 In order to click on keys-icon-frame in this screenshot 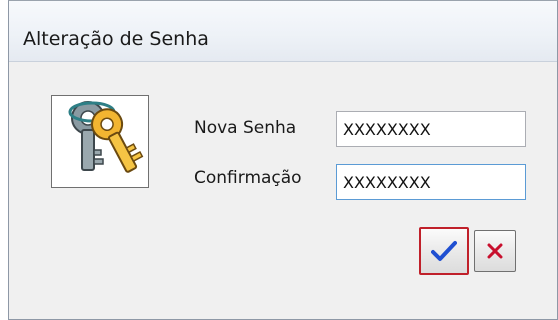, I will do `click(100, 141)`.